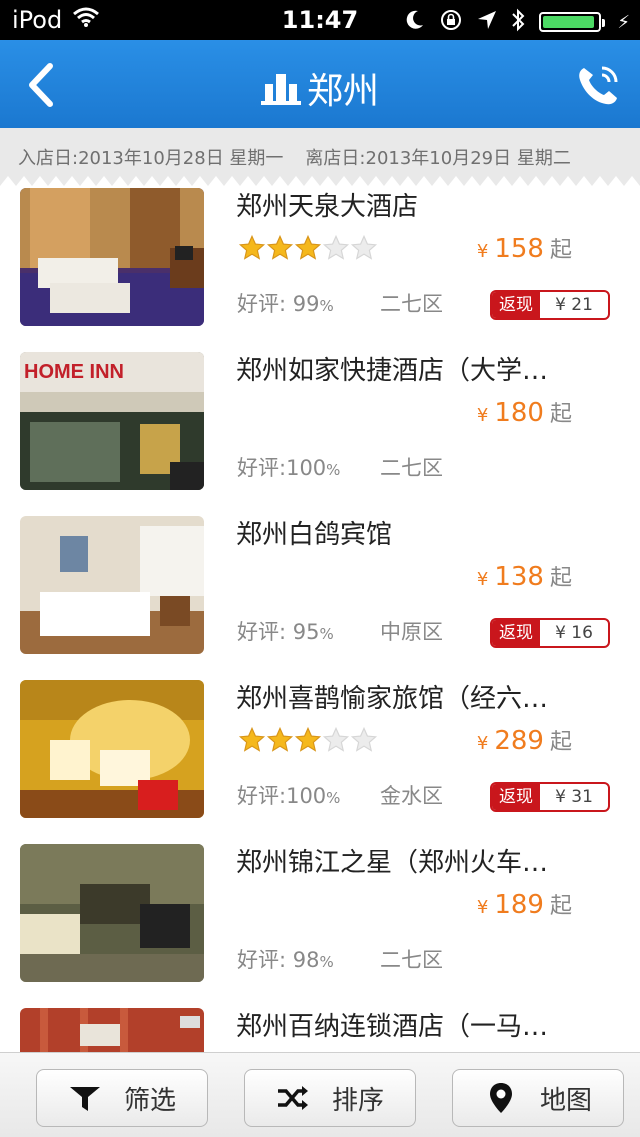  What do you see at coordinates (411, 632) in the screenshot?
I see `hotel-district: 中原区` at bounding box center [411, 632].